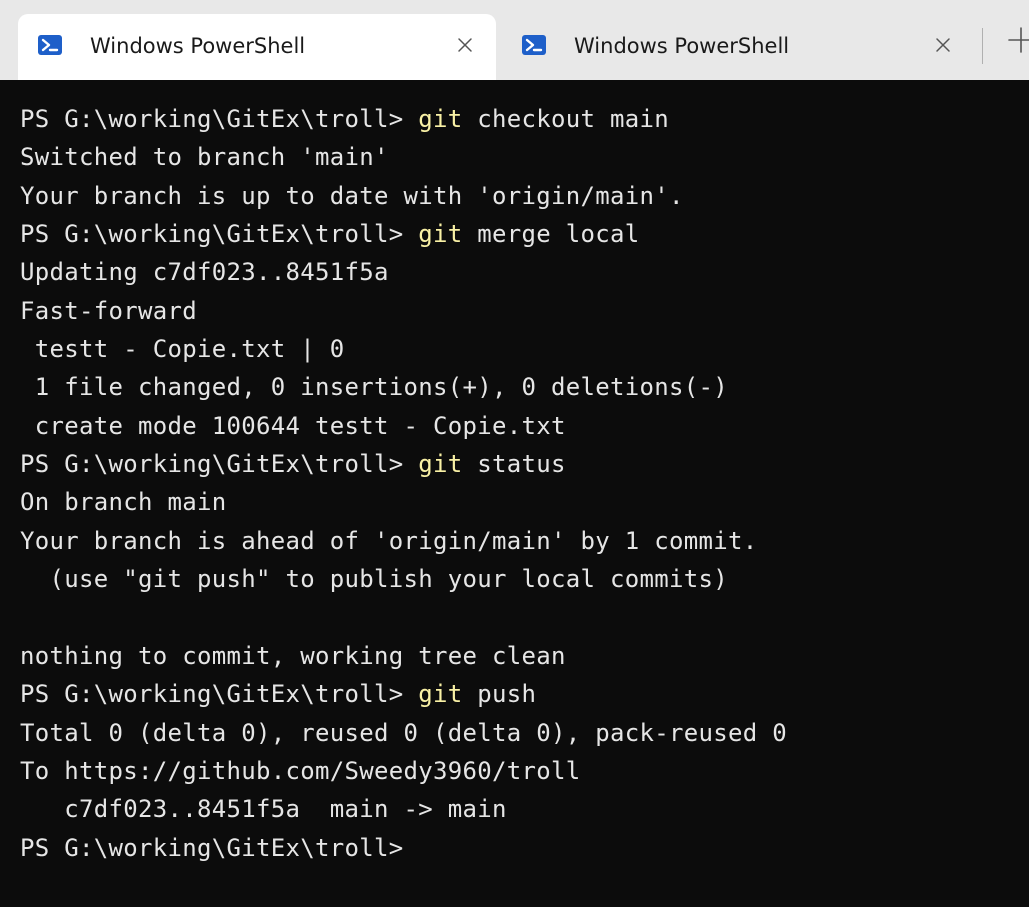 The image size is (1029, 907). I want to click on command-args: checkout main, so click(565, 119).